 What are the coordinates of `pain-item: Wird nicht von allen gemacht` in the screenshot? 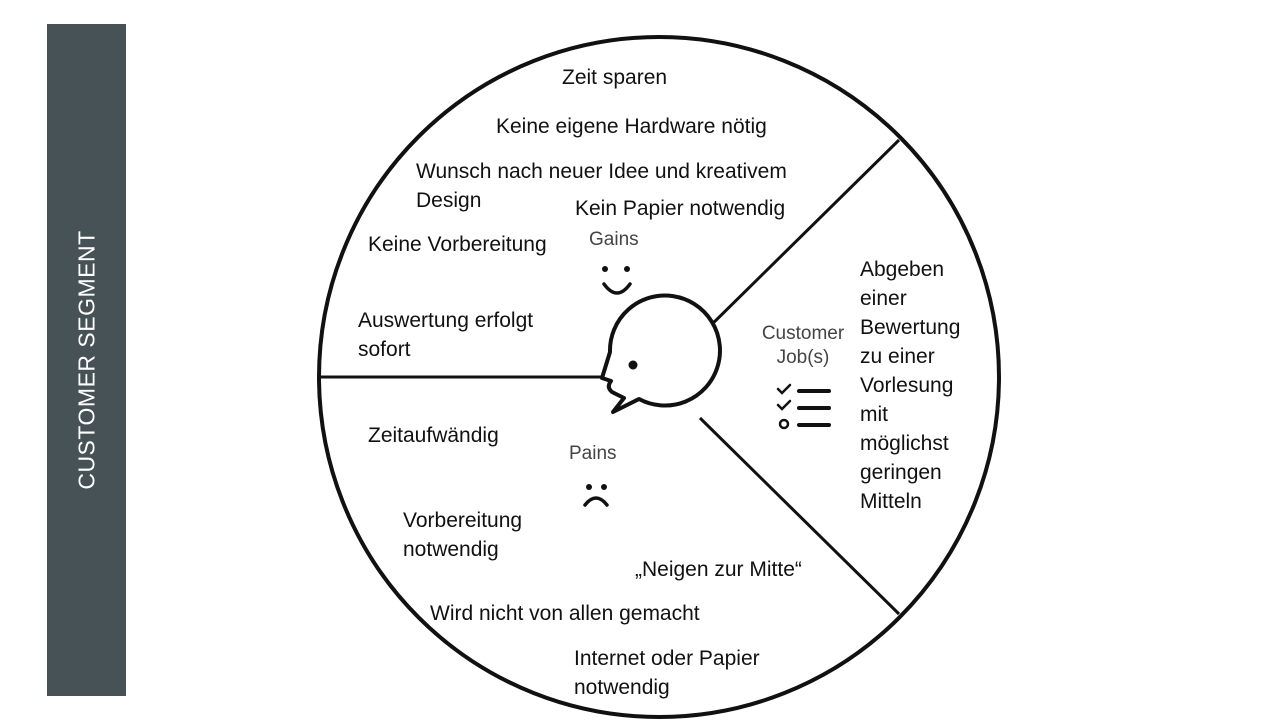 It's located at (565, 613).